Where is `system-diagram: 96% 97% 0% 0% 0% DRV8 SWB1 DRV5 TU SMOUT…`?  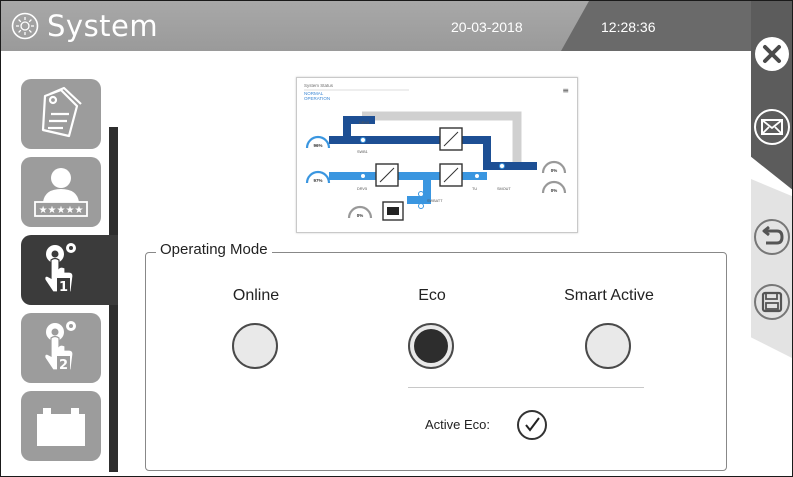 system-diagram: 96% 97% 0% 0% 0% DRV8 SWB1 DRV5 TU SMOUT… is located at coordinates (437, 155).